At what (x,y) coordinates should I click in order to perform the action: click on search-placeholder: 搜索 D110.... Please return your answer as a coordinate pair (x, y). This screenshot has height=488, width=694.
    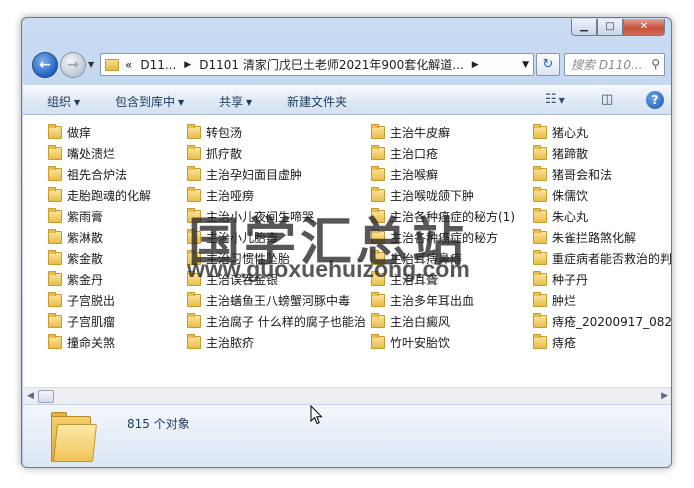
    Looking at the image, I should click on (607, 65).